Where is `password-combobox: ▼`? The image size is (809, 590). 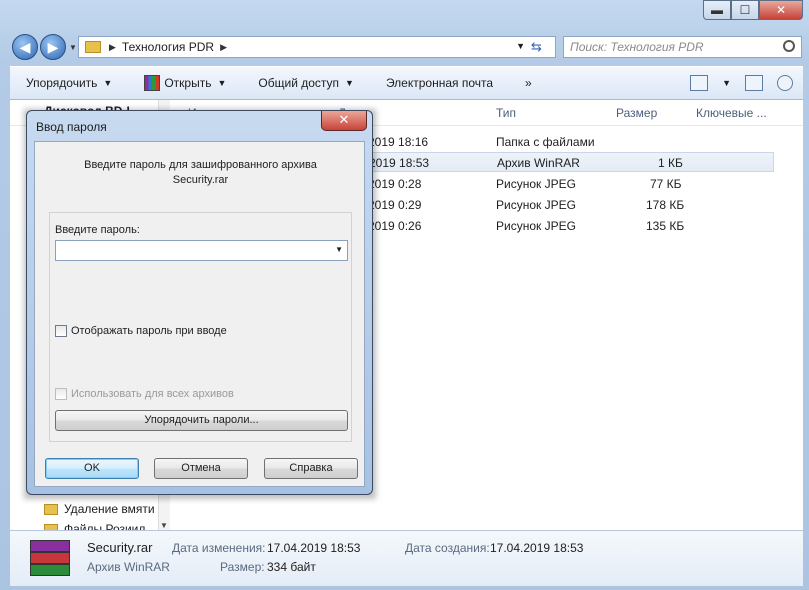
password-combobox: ▼ is located at coordinates (201, 250).